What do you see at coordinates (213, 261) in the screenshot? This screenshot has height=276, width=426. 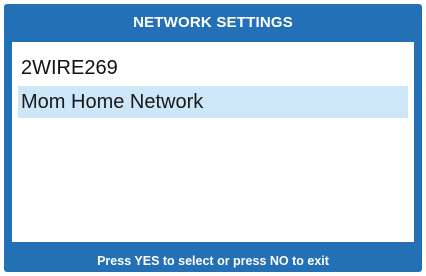 I see `footer-instructions: Press YES to select or press NO to exit` at bounding box center [213, 261].